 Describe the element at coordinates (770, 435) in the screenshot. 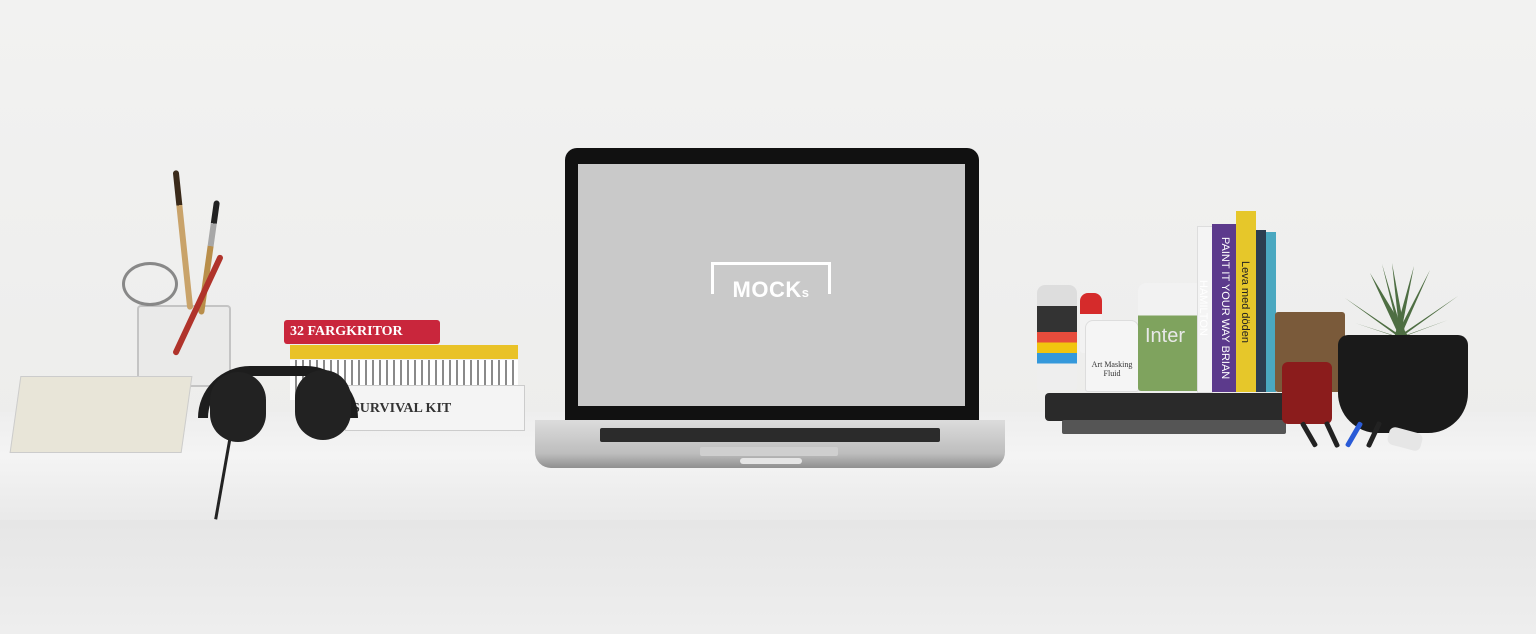

I see `laptop-keyboard` at that location.